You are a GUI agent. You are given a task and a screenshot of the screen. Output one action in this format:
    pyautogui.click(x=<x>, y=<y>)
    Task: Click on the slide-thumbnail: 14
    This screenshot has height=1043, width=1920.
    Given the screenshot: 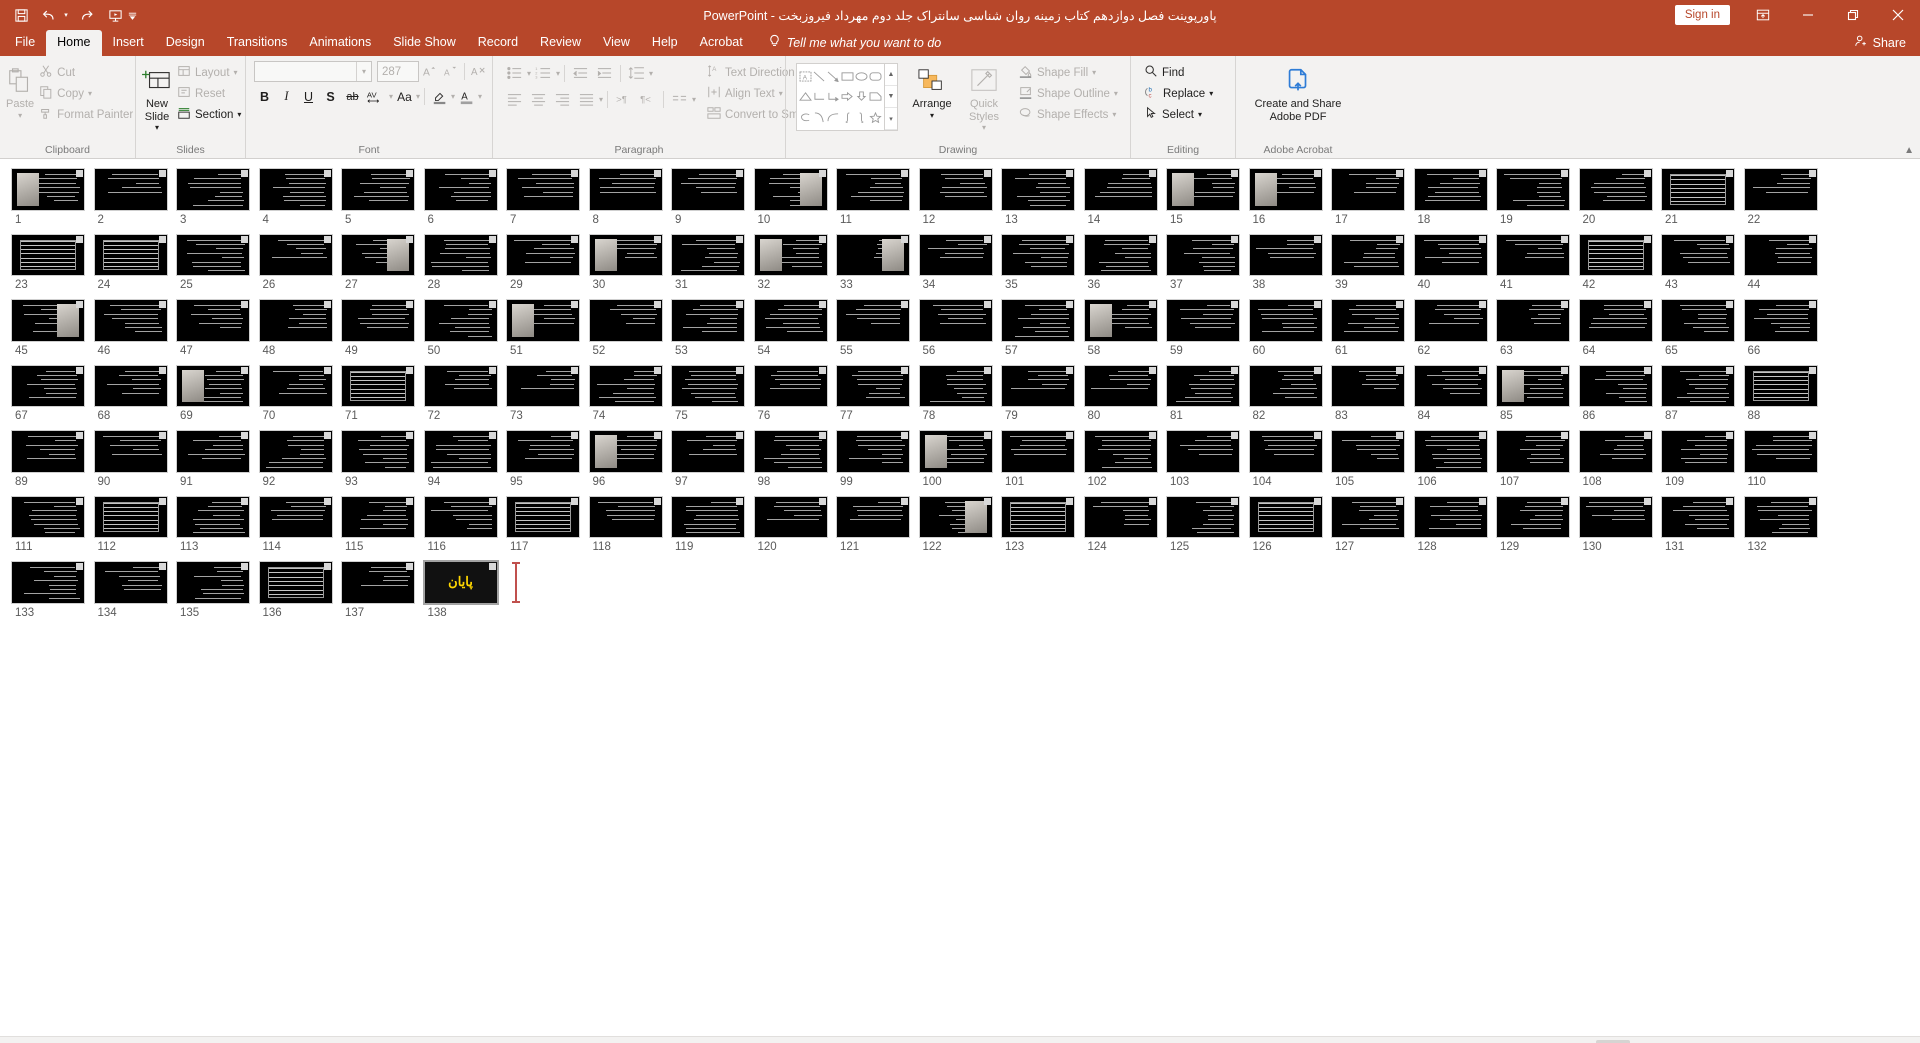 What is the action you would take?
    pyautogui.click(x=1125, y=197)
    